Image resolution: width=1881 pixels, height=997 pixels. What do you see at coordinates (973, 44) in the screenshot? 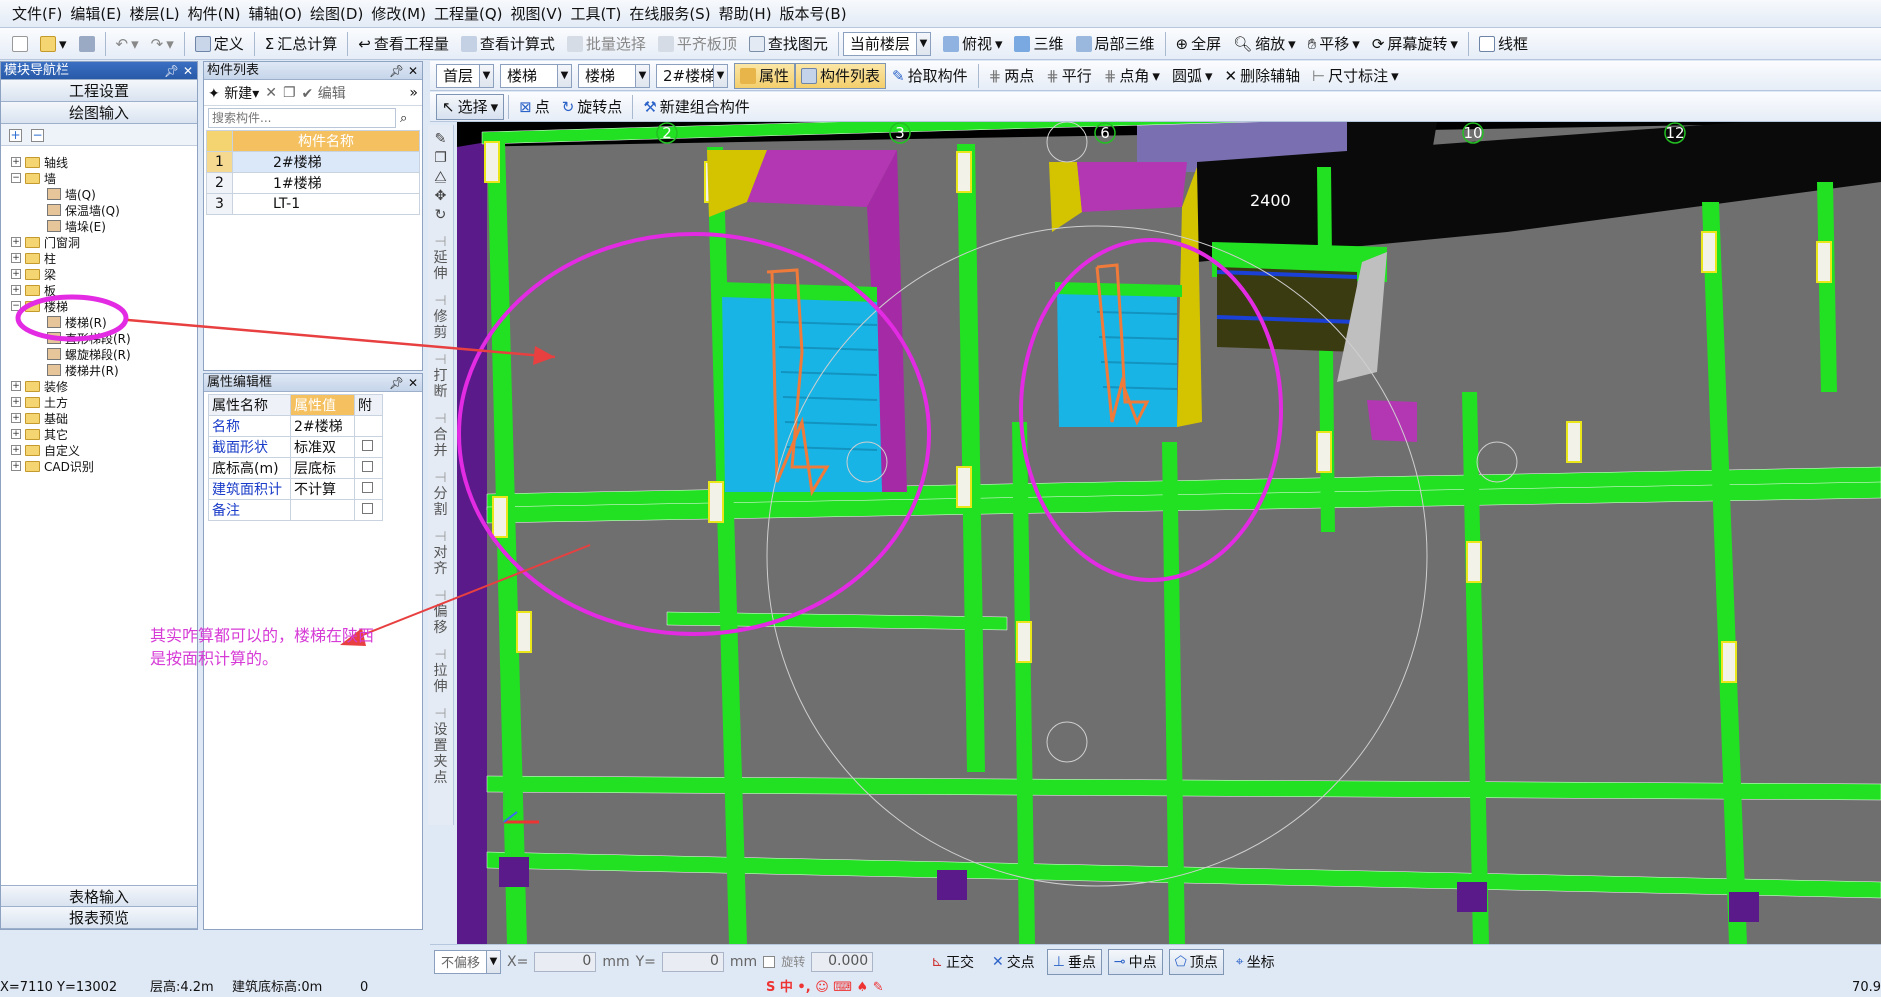
I see `top-view-button: 俯视 ▾` at bounding box center [973, 44].